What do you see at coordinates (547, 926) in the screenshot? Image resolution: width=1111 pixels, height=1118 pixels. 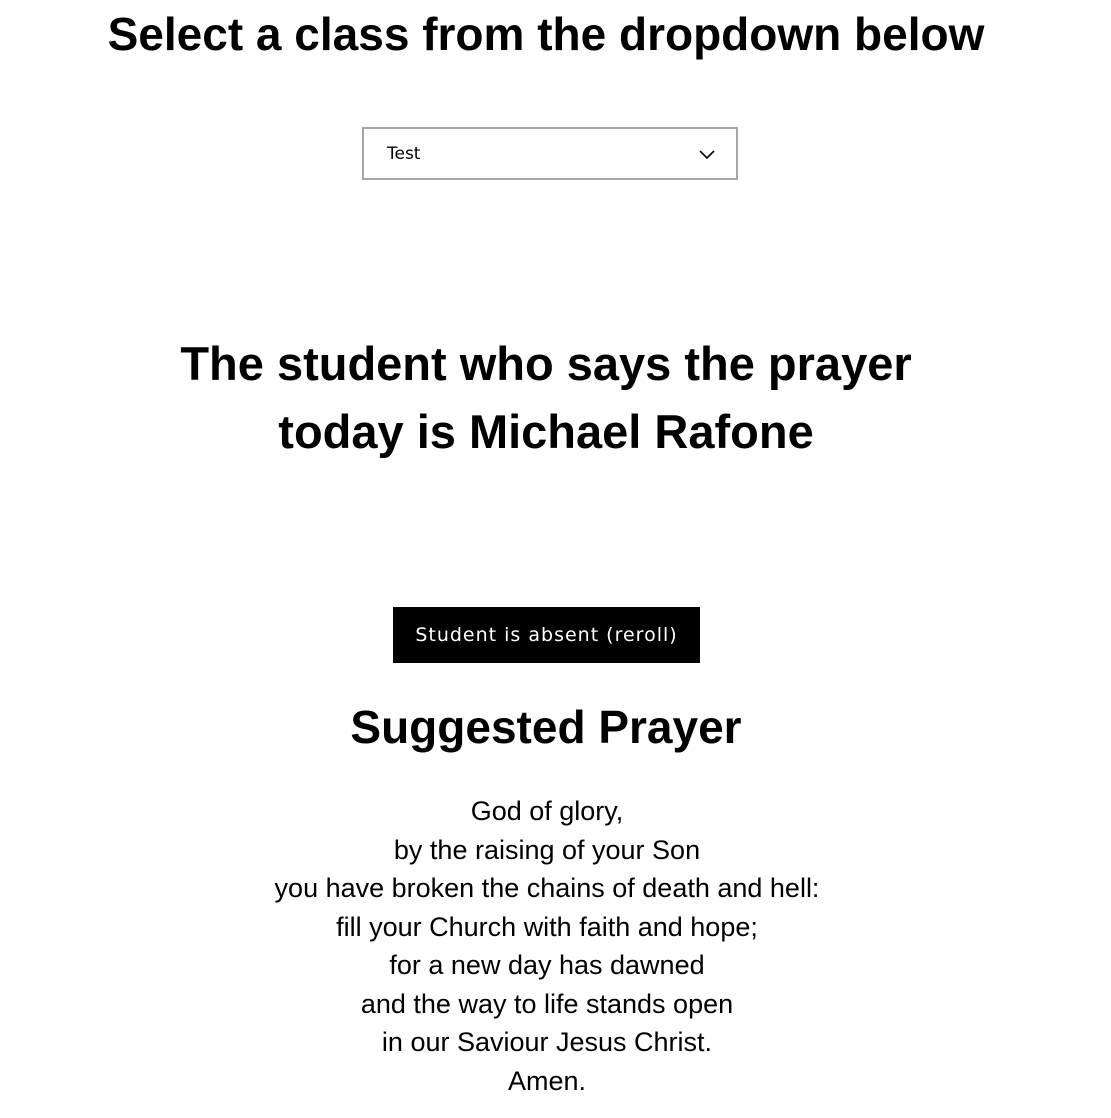 I see `prayer-line: fill your Church with faith and hope;` at bounding box center [547, 926].